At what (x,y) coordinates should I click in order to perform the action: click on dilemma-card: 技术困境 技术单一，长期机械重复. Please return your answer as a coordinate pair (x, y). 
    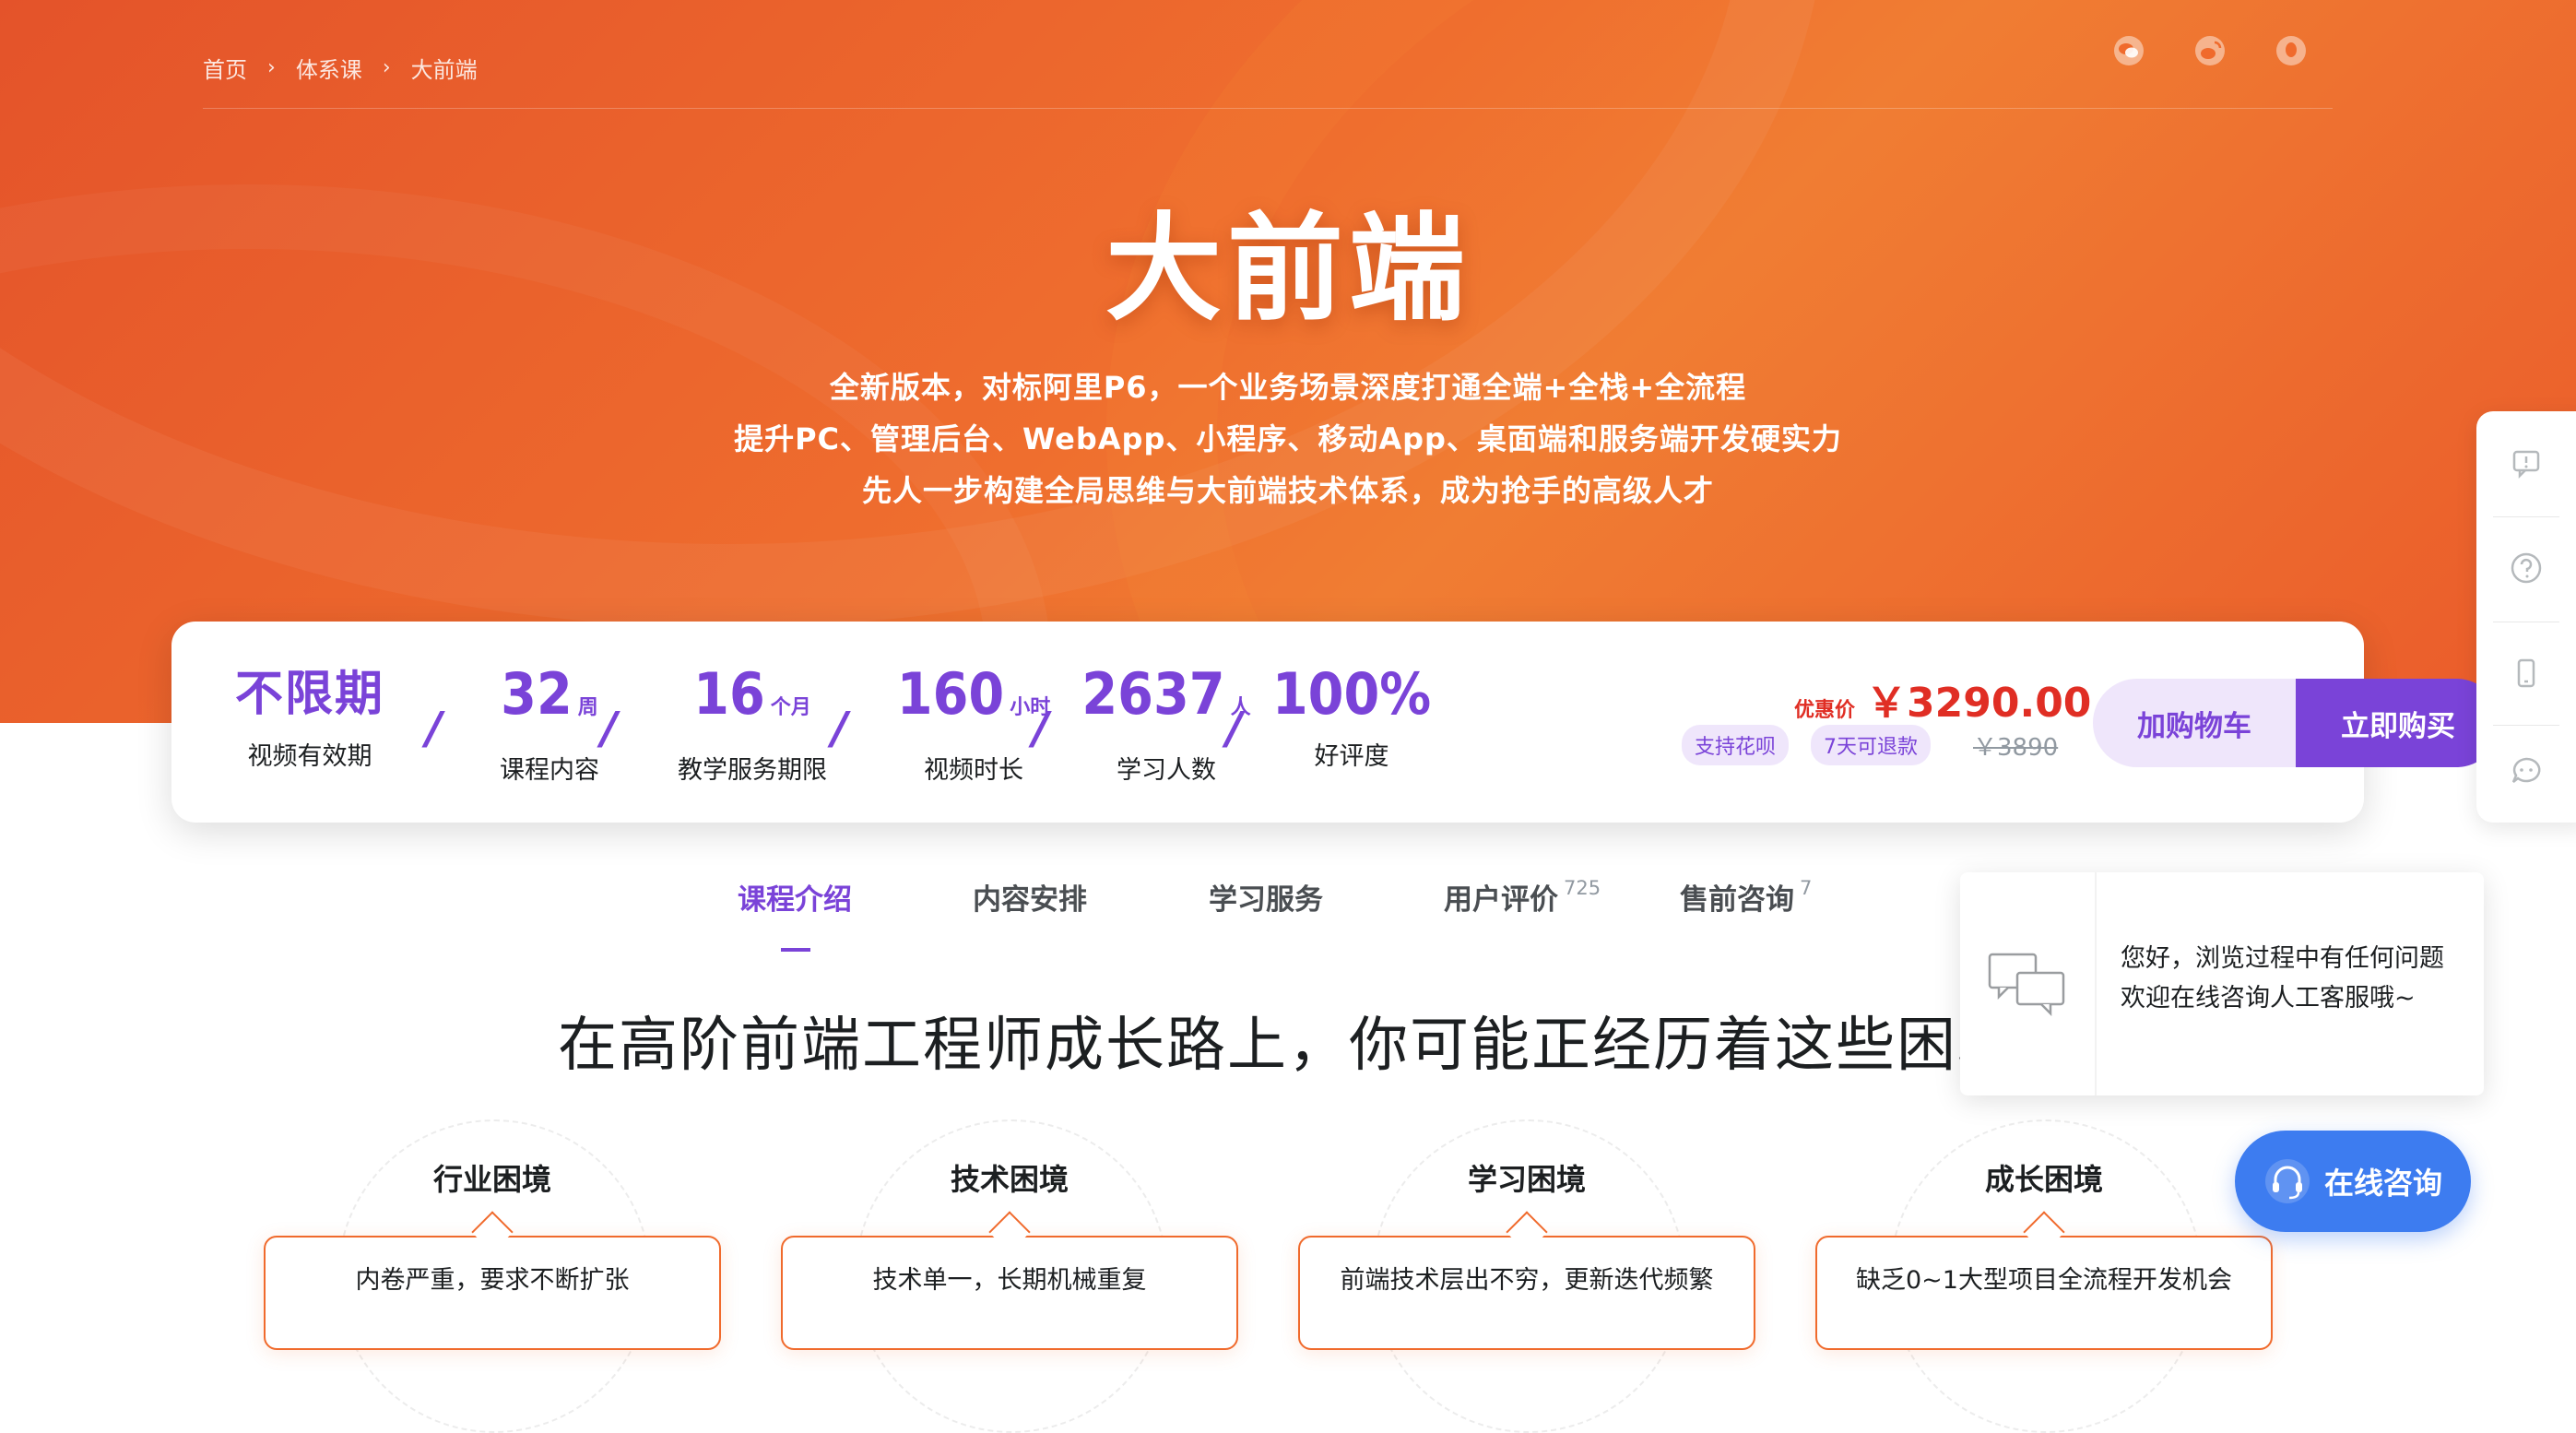
    Looking at the image, I should click on (1009, 1274).